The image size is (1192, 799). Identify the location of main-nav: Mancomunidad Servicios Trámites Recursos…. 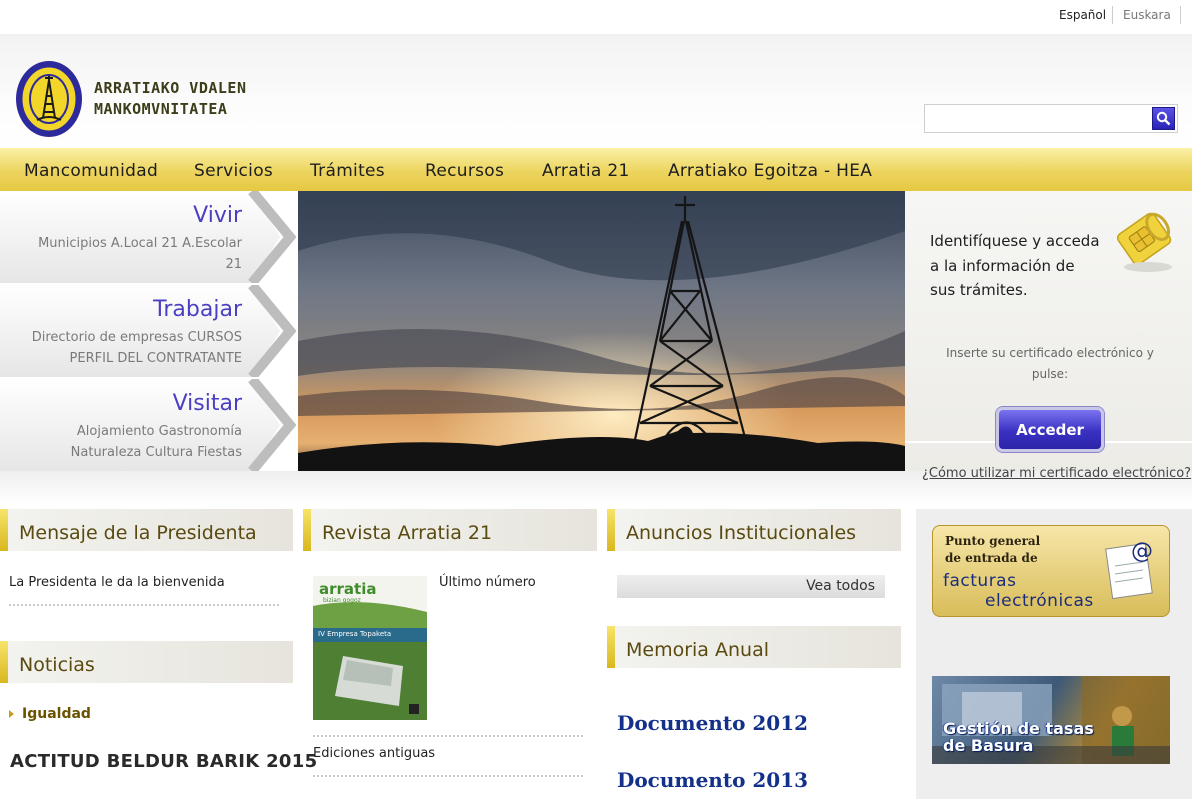
(596, 169).